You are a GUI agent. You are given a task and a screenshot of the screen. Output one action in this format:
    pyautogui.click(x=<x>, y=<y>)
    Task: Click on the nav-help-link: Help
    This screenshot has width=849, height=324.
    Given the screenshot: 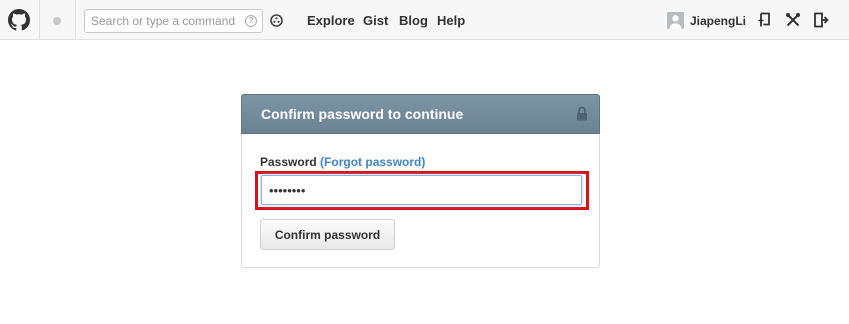 What is the action you would take?
    pyautogui.click(x=451, y=21)
    